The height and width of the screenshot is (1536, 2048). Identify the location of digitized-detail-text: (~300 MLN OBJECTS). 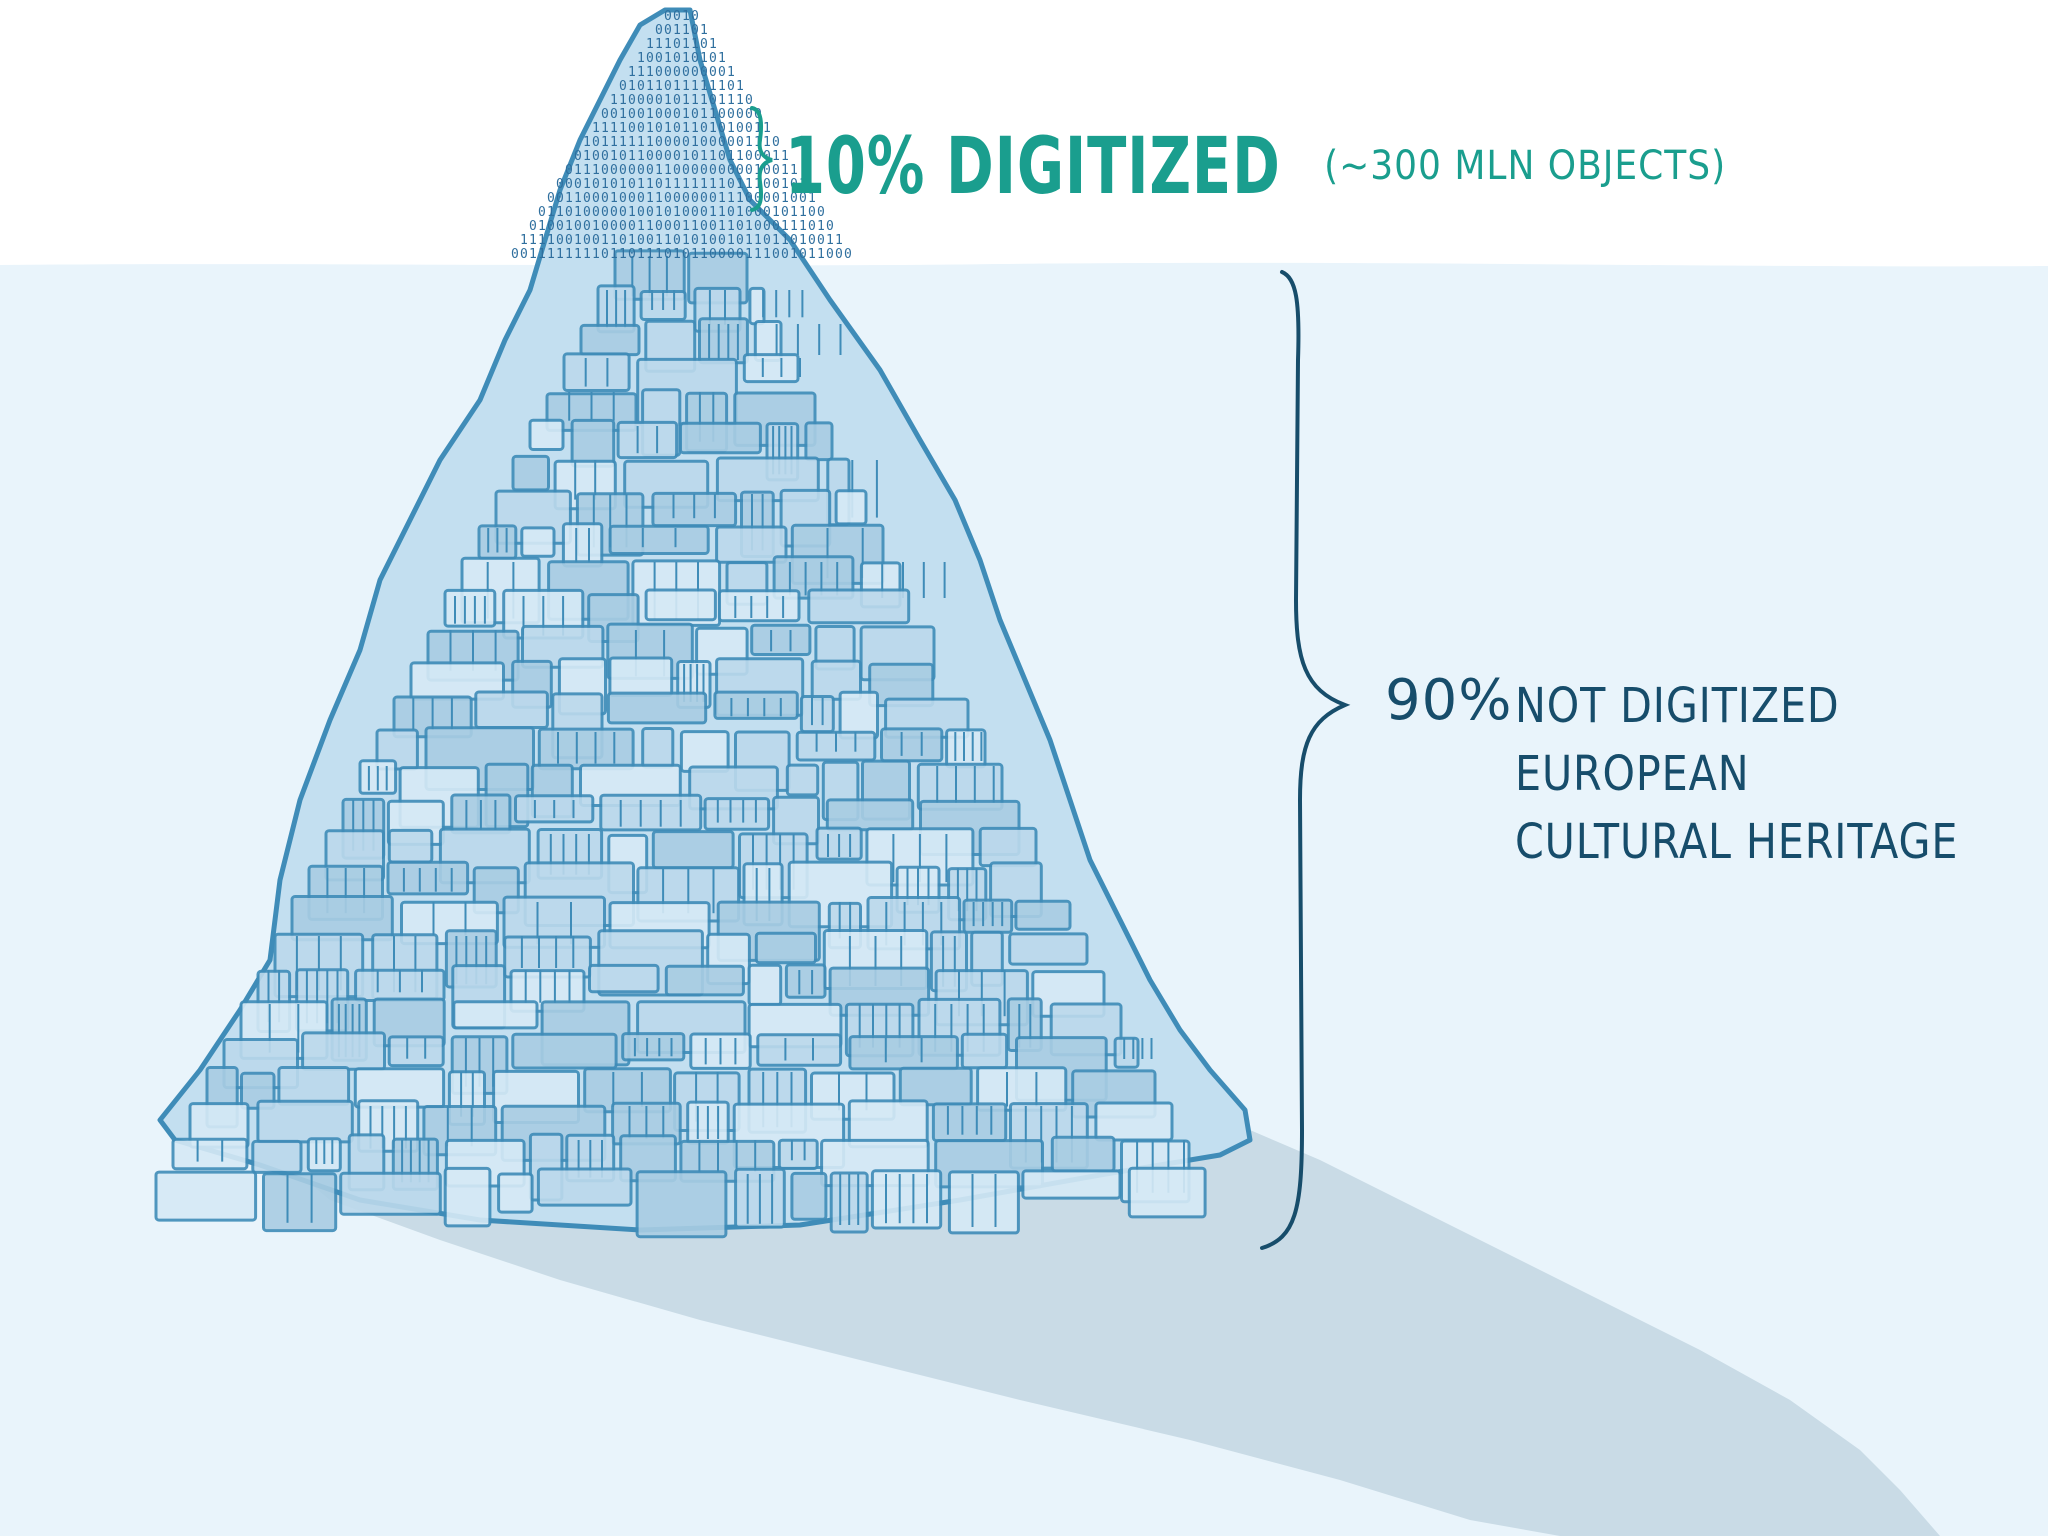
(1525, 166).